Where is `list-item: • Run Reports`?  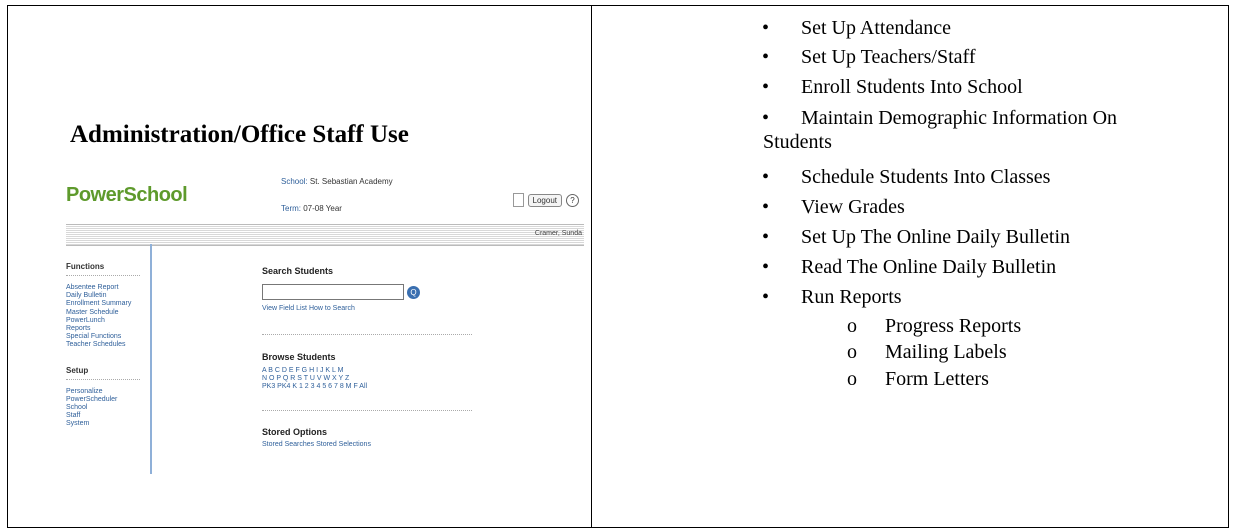 list-item: • Run Reports is located at coordinates (910, 298).